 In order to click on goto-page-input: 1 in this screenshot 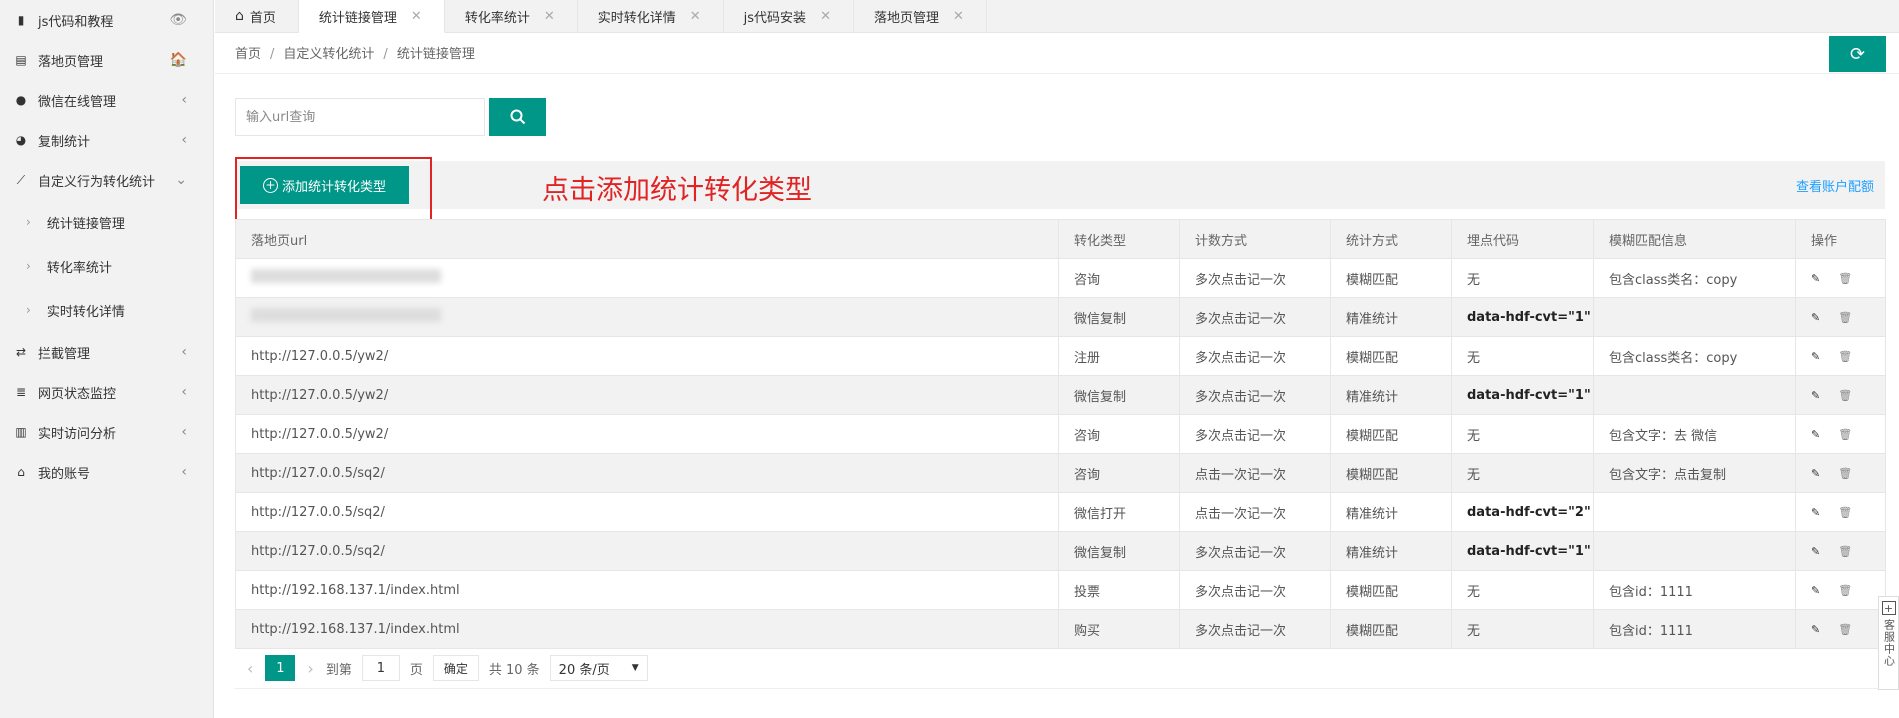, I will do `click(380, 668)`.